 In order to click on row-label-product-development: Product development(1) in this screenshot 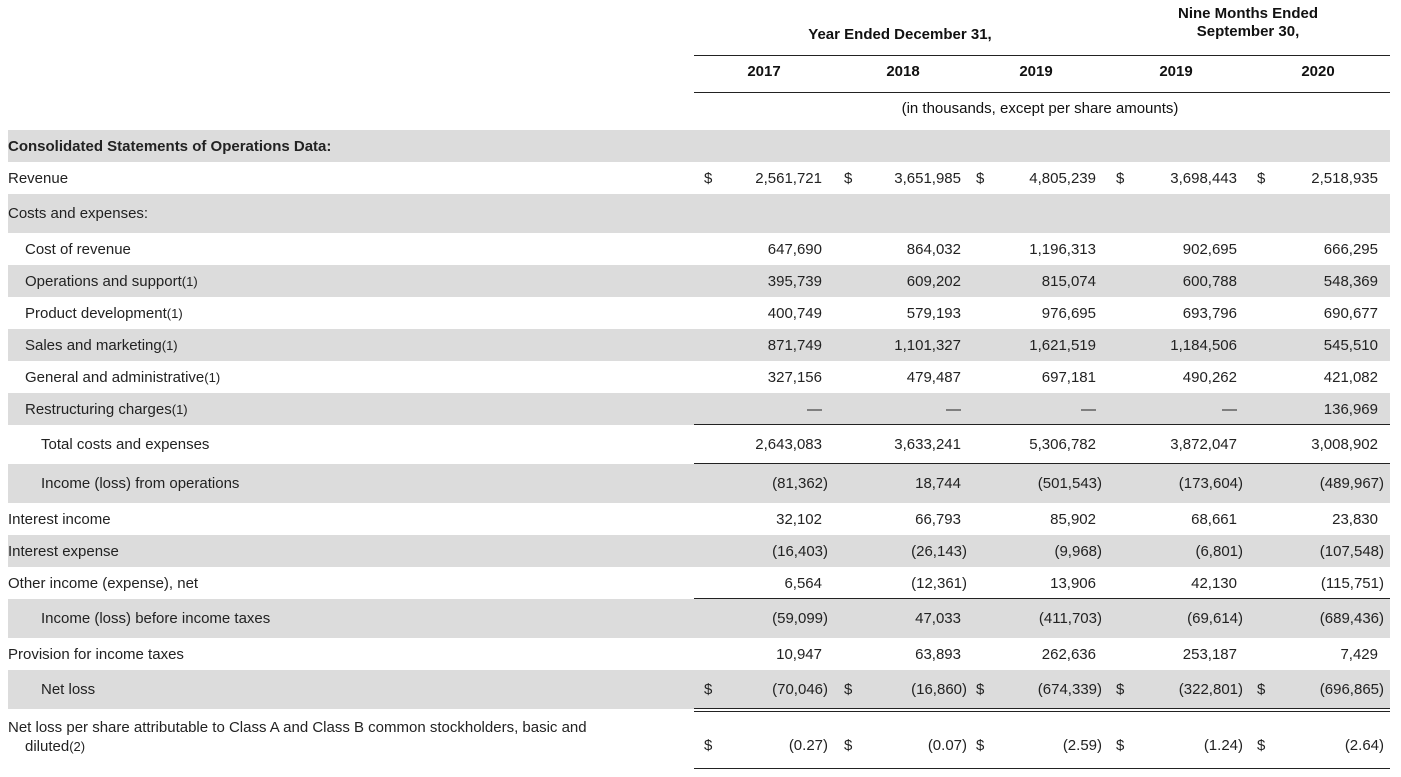, I will do `click(104, 313)`.